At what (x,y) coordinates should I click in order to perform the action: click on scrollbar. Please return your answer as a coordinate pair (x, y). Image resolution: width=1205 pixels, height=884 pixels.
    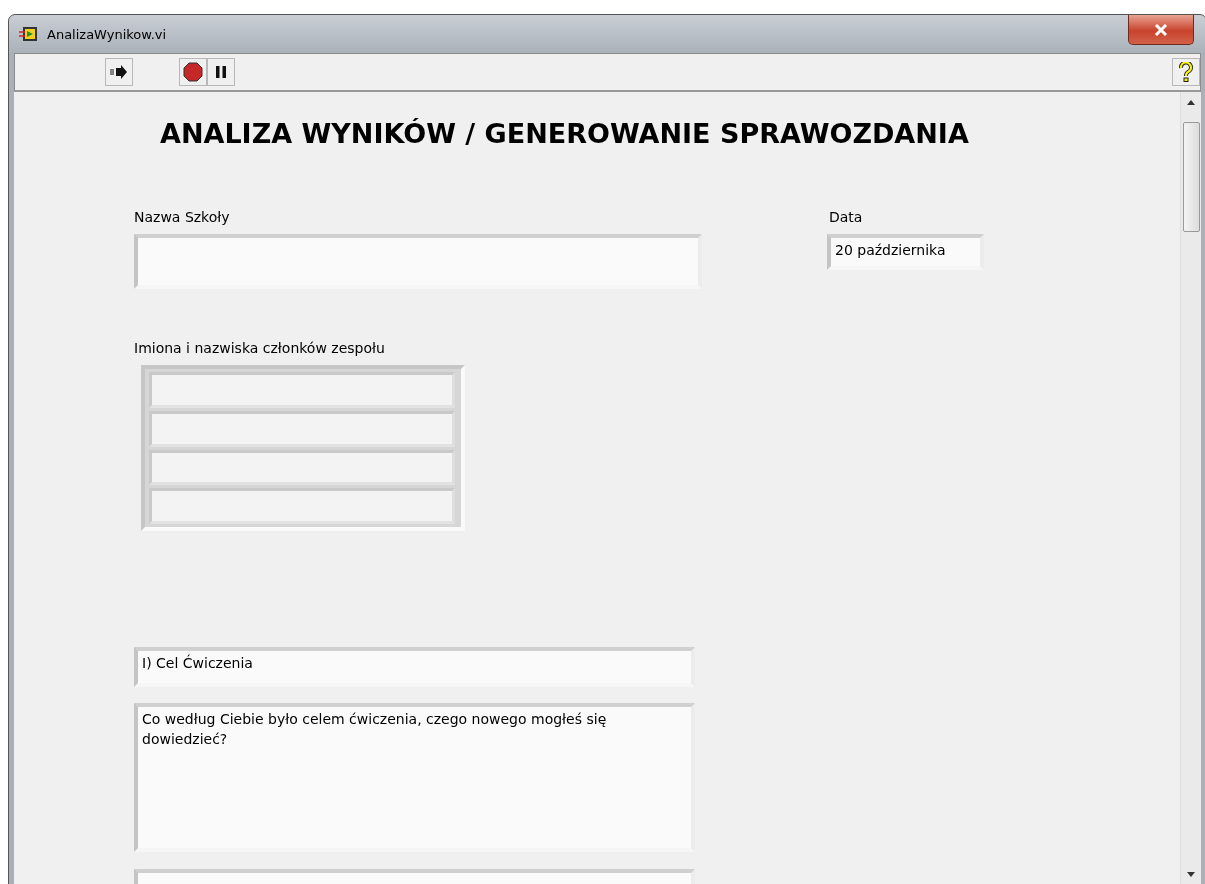
    Looking at the image, I should click on (1190, 488).